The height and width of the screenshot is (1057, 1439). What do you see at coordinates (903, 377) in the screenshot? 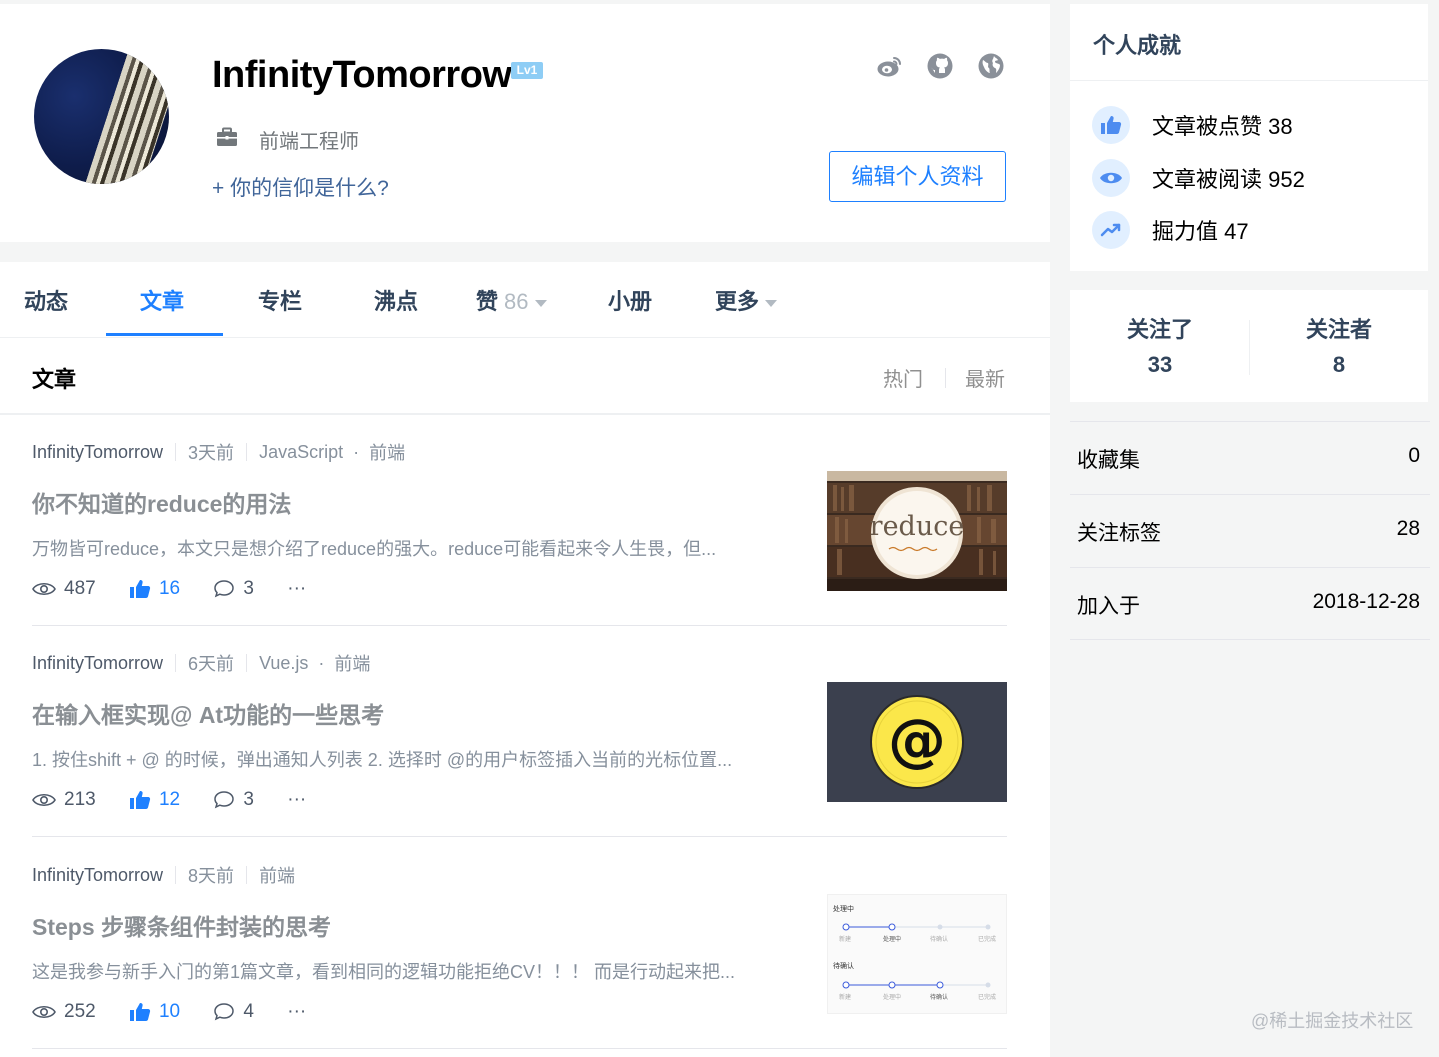
I see `sort-hot: 热门` at bounding box center [903, 377].